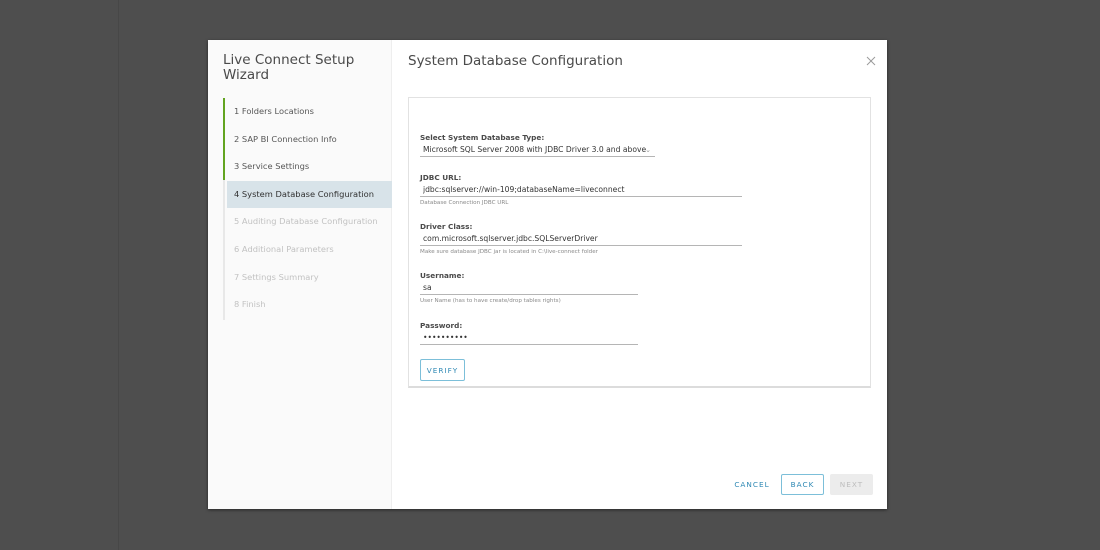 Image resolution: width=1100 pixels, height=550 pixels. Describe the element at coordinates (752, 484) in the screenshot. I see `cancel-button: CANCEL` at that location.